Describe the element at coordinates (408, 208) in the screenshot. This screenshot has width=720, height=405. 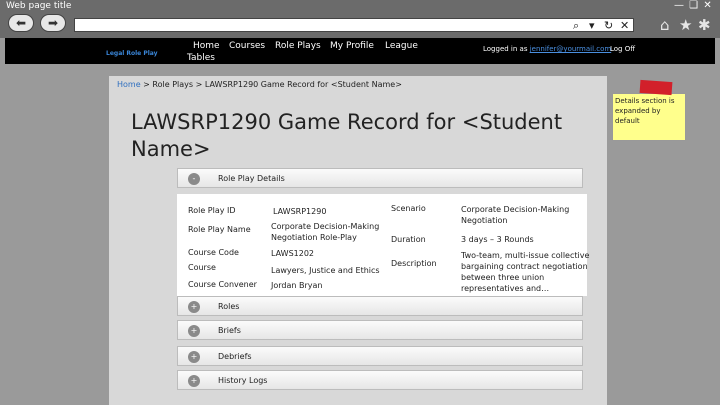
I see `scenario-label: Scenario` at that location.